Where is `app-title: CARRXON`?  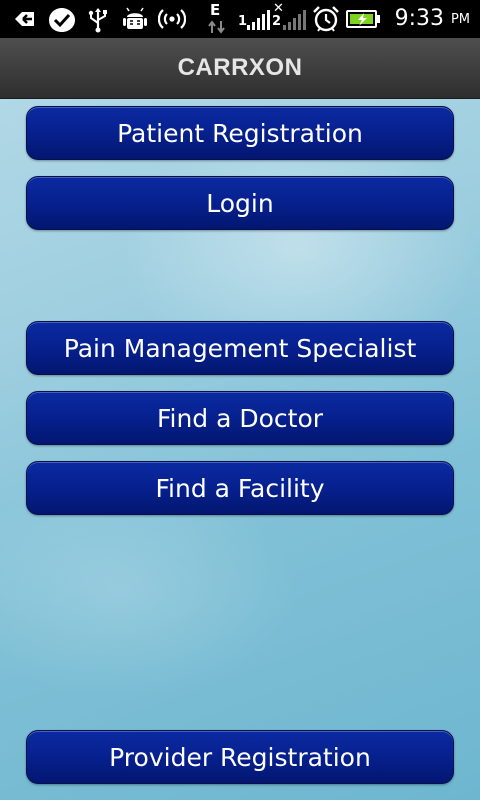 app-title: CARRXON is located at coordinates (240, 67).